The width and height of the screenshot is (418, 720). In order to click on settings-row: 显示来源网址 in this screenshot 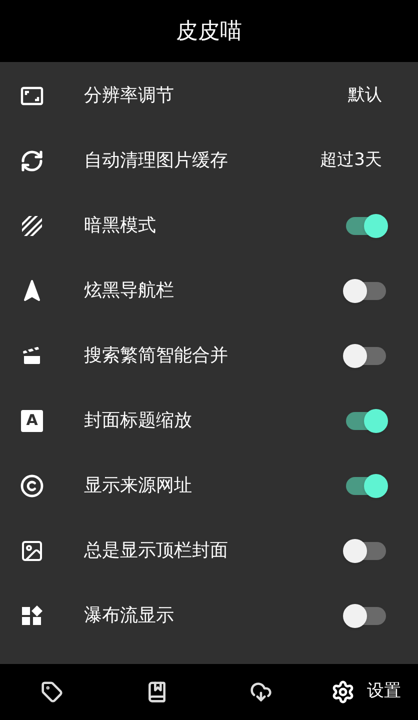, I will do `click(209, 485)`.